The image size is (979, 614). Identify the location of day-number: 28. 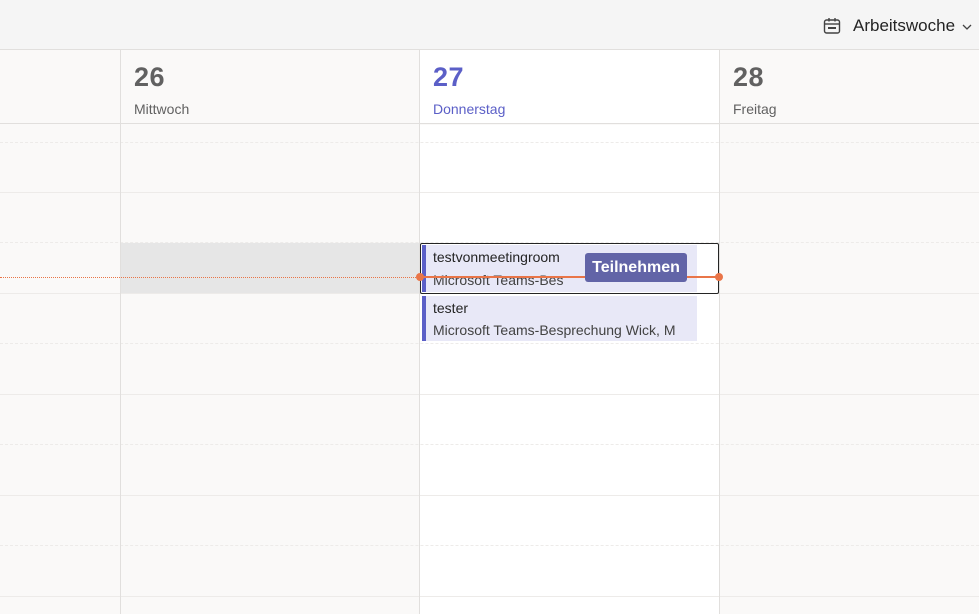
(749, 77).